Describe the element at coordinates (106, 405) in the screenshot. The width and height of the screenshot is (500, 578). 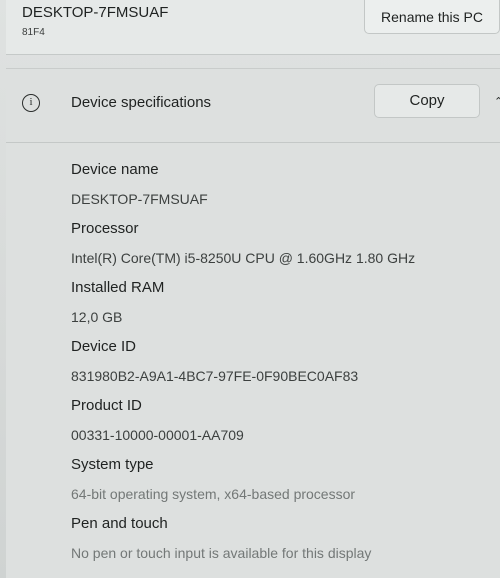
I see `spec-label-product-id: Product ID` at that location.